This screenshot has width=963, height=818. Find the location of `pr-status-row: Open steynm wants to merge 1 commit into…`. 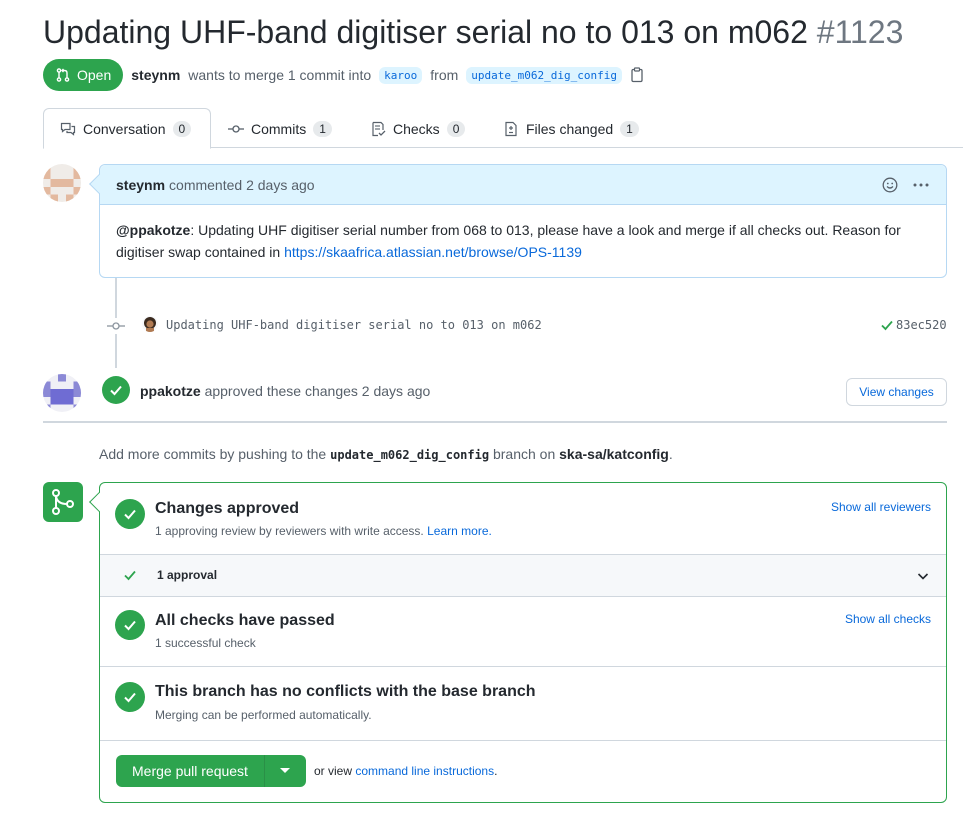

pr-status-row: Open steynm wants to merge 1 commit into… is located at coordinates (343, 75).